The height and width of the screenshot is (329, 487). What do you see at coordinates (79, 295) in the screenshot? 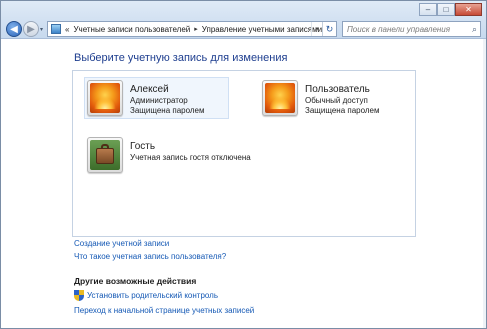
I see `shield-icon` at bounding box center [79, 295].